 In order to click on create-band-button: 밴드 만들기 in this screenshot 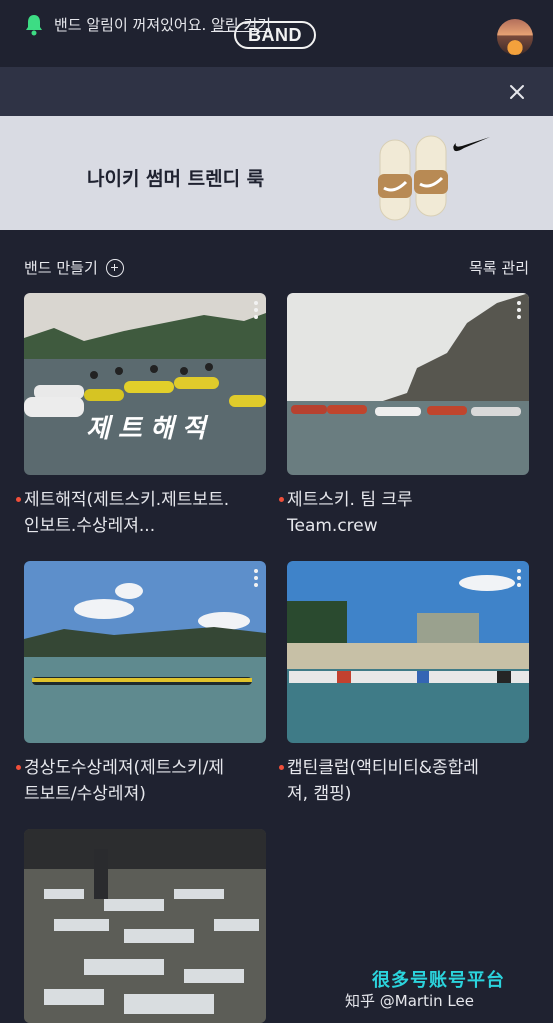, I will do `click(74, 267)`.